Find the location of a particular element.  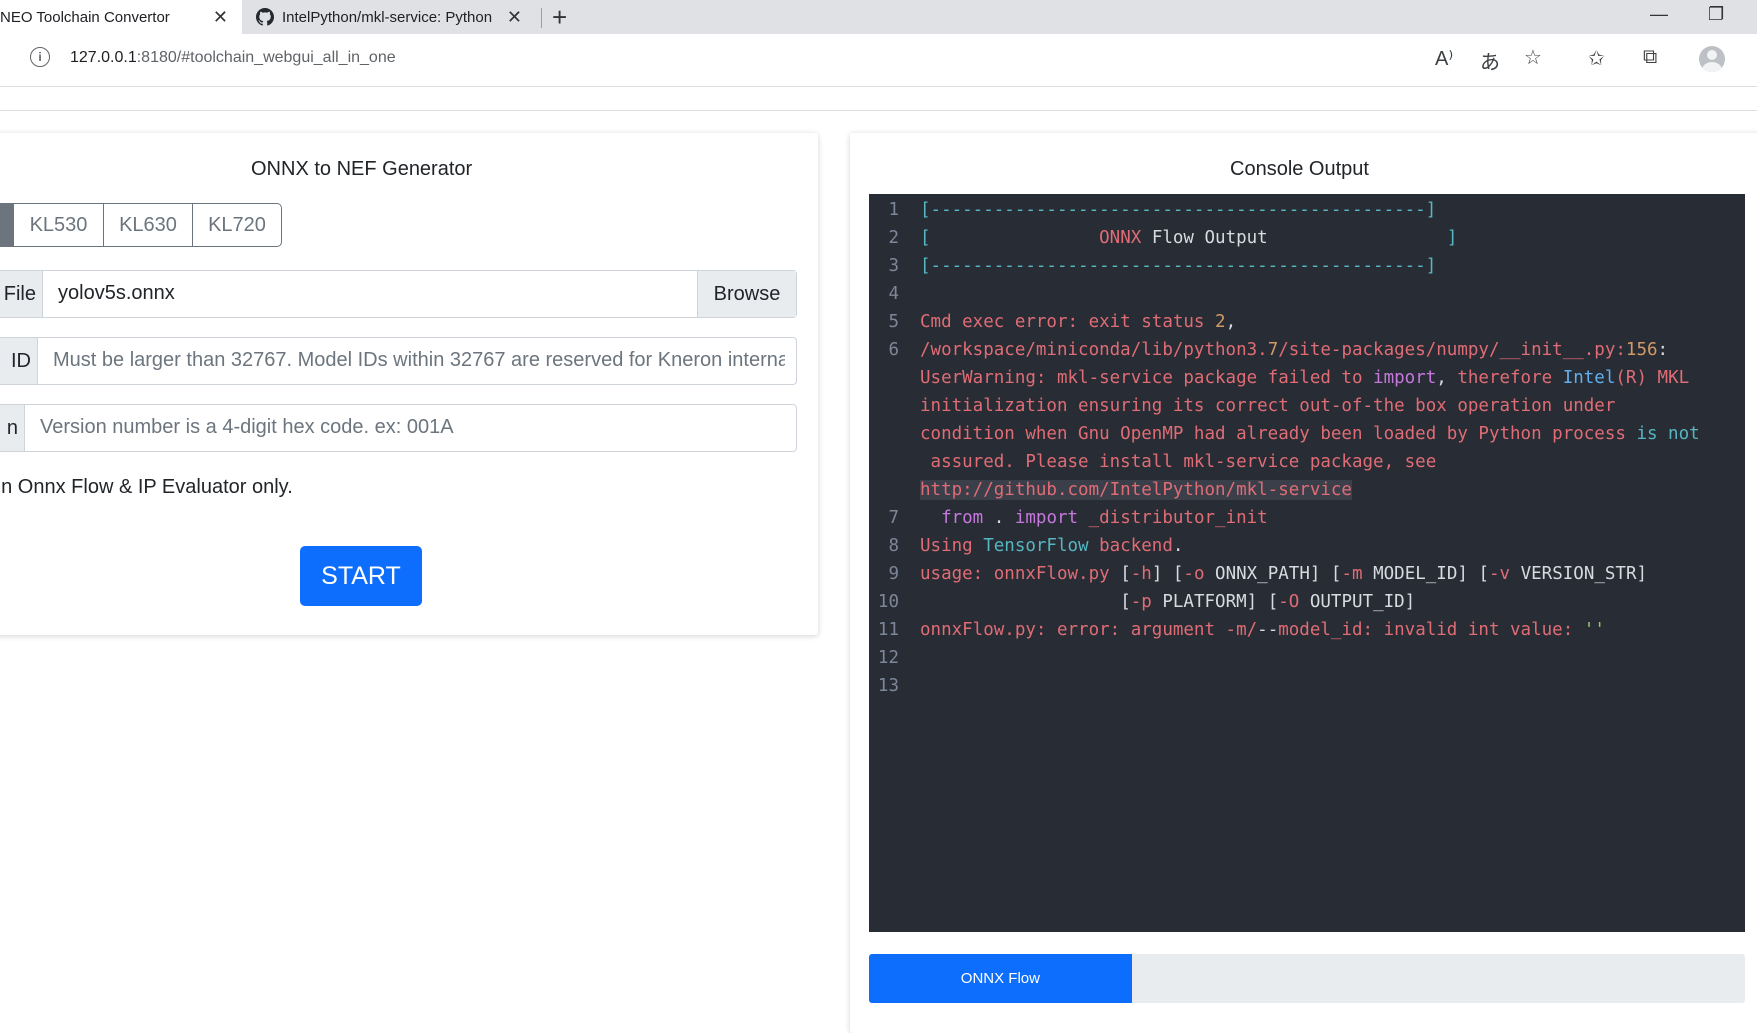

line-number: 2 is located at coordinates (893, 238).